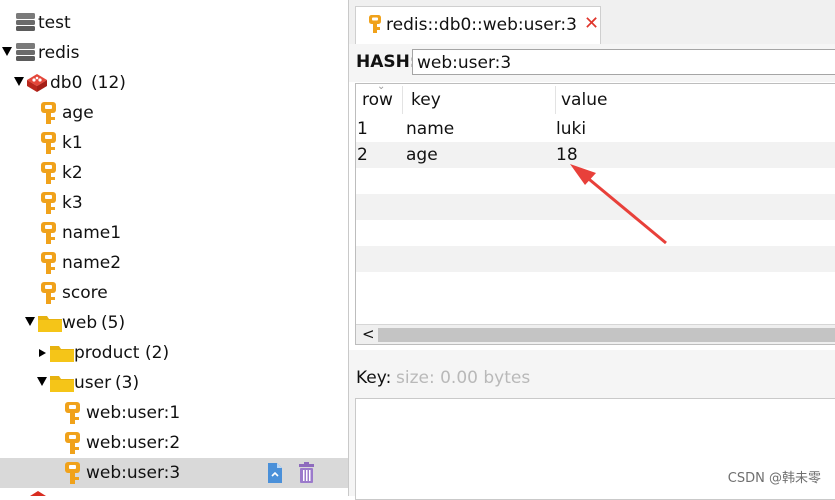 This screenshot has height=500, width=835. What do you see at coordinates (107, 353) in the screenshot?
I see `folder-label: product` at bounding box center [107, 353].